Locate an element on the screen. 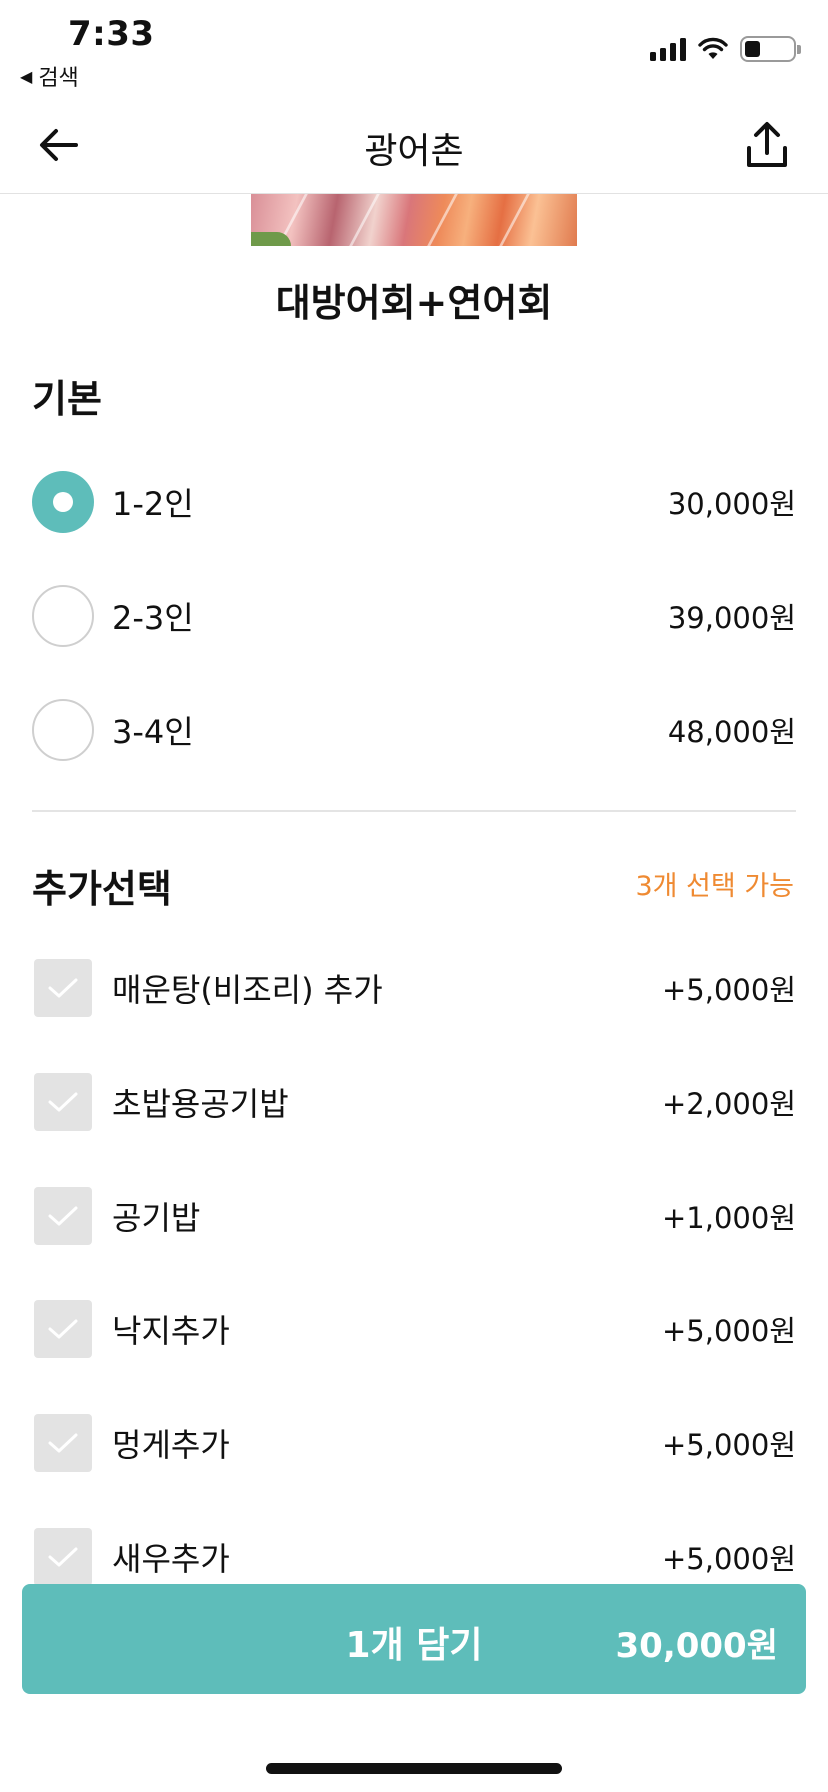  menu-name: 대방어회+연어회 is located at coordinates (414, 303).